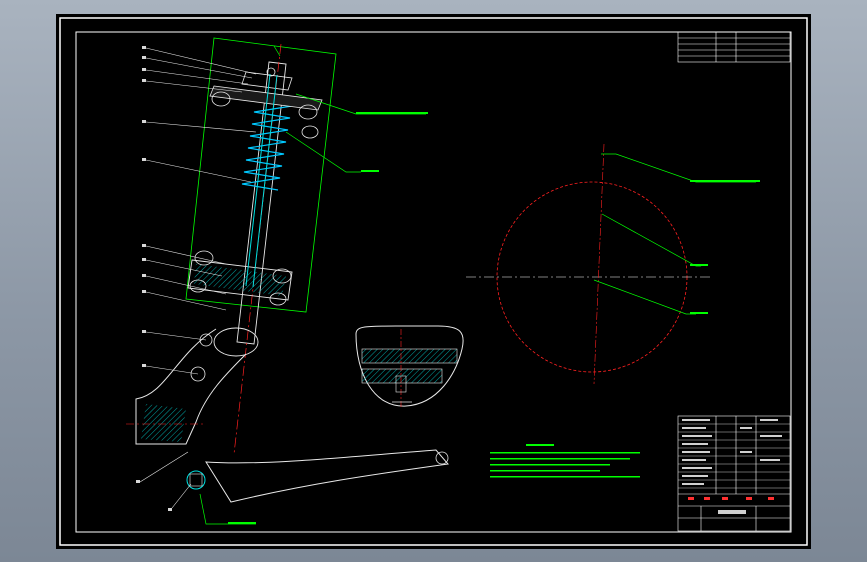  Describe the element at coordinates (409, 367) in the screenshot. I see `detail-view` at that location.